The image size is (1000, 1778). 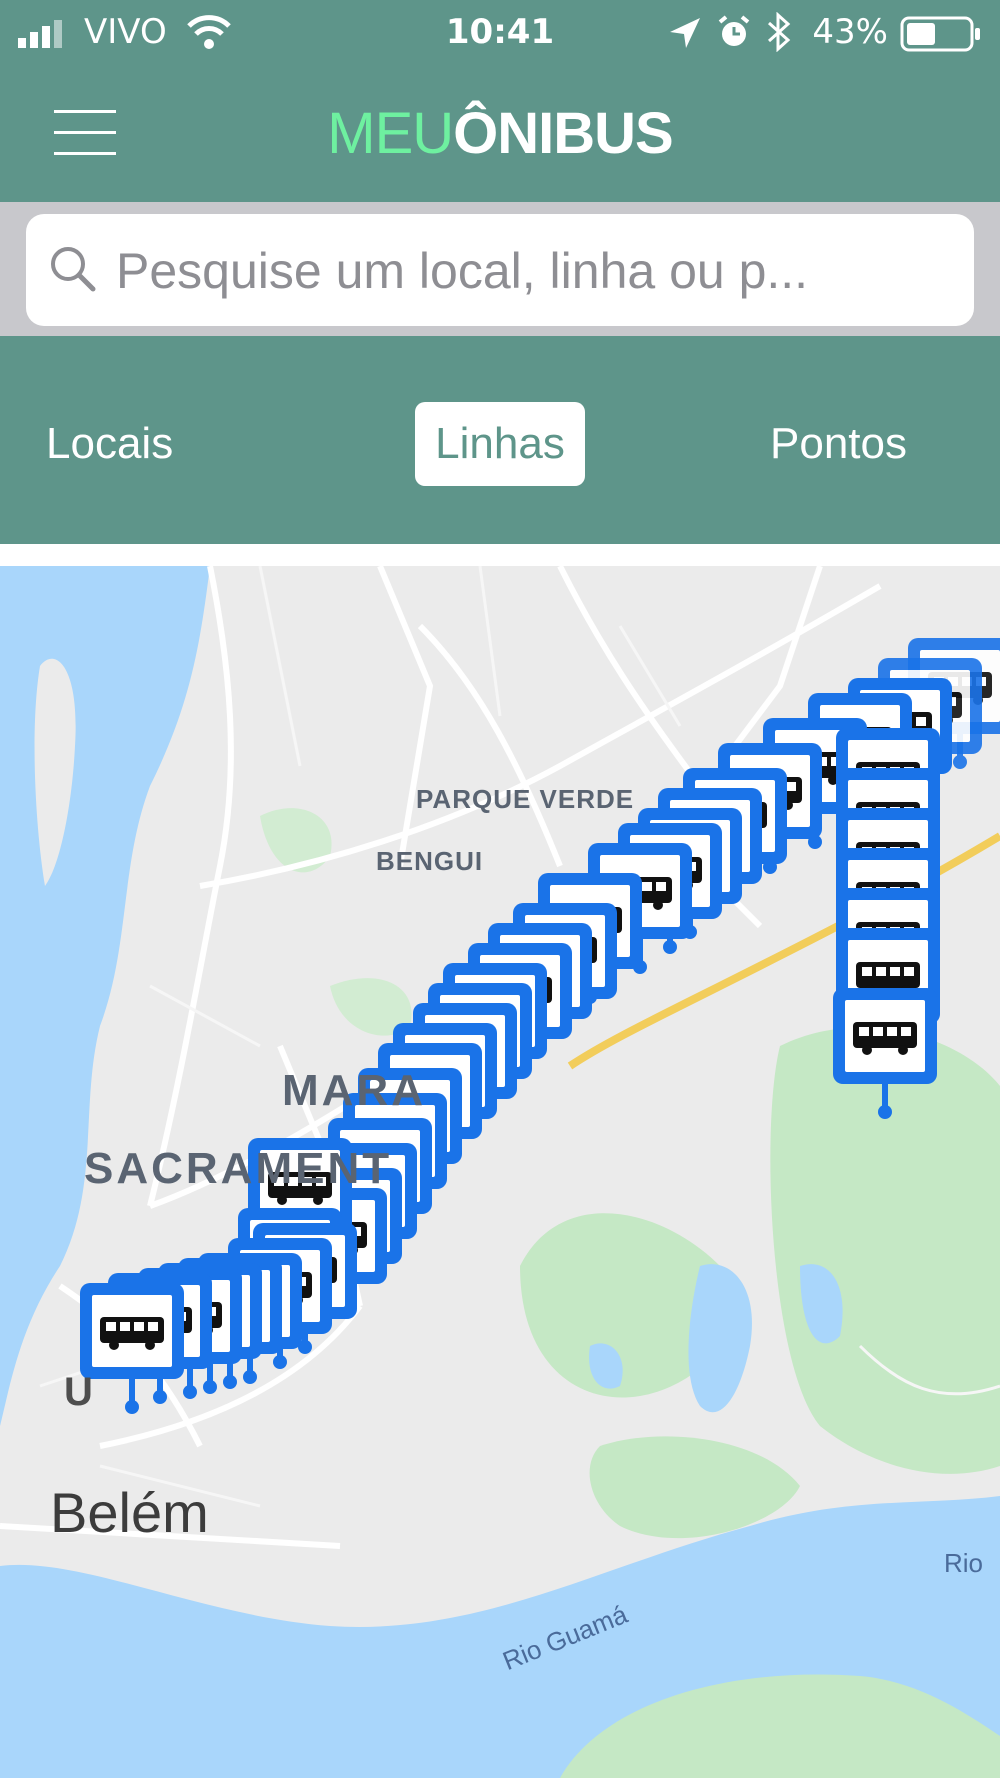 I want to click on tab-pontos: Pontos, so click(x=838, y=444).